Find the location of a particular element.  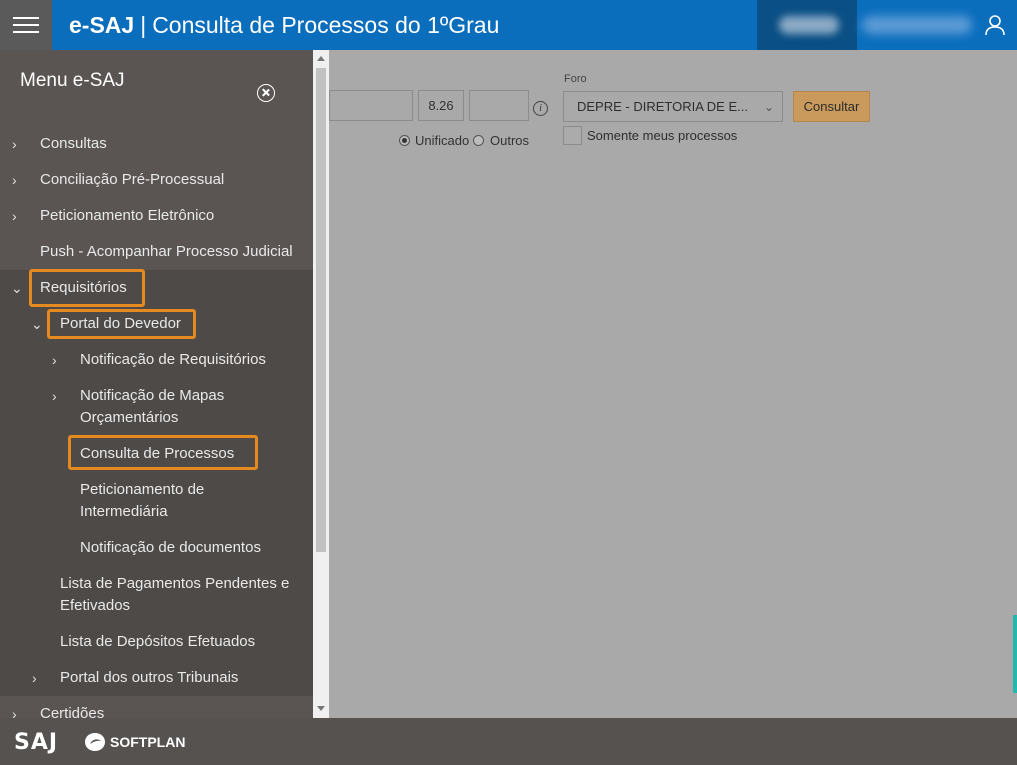

saj-logo: SAJ is located at coordinates (36, 742).